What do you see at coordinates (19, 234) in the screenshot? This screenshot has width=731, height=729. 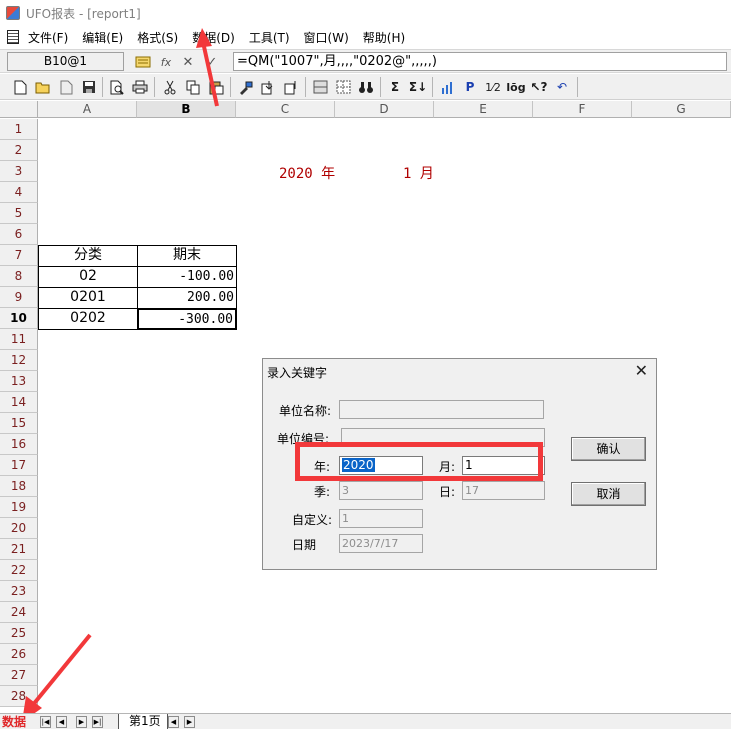 I see `row-header: 6` at bounding box center [19, 234].